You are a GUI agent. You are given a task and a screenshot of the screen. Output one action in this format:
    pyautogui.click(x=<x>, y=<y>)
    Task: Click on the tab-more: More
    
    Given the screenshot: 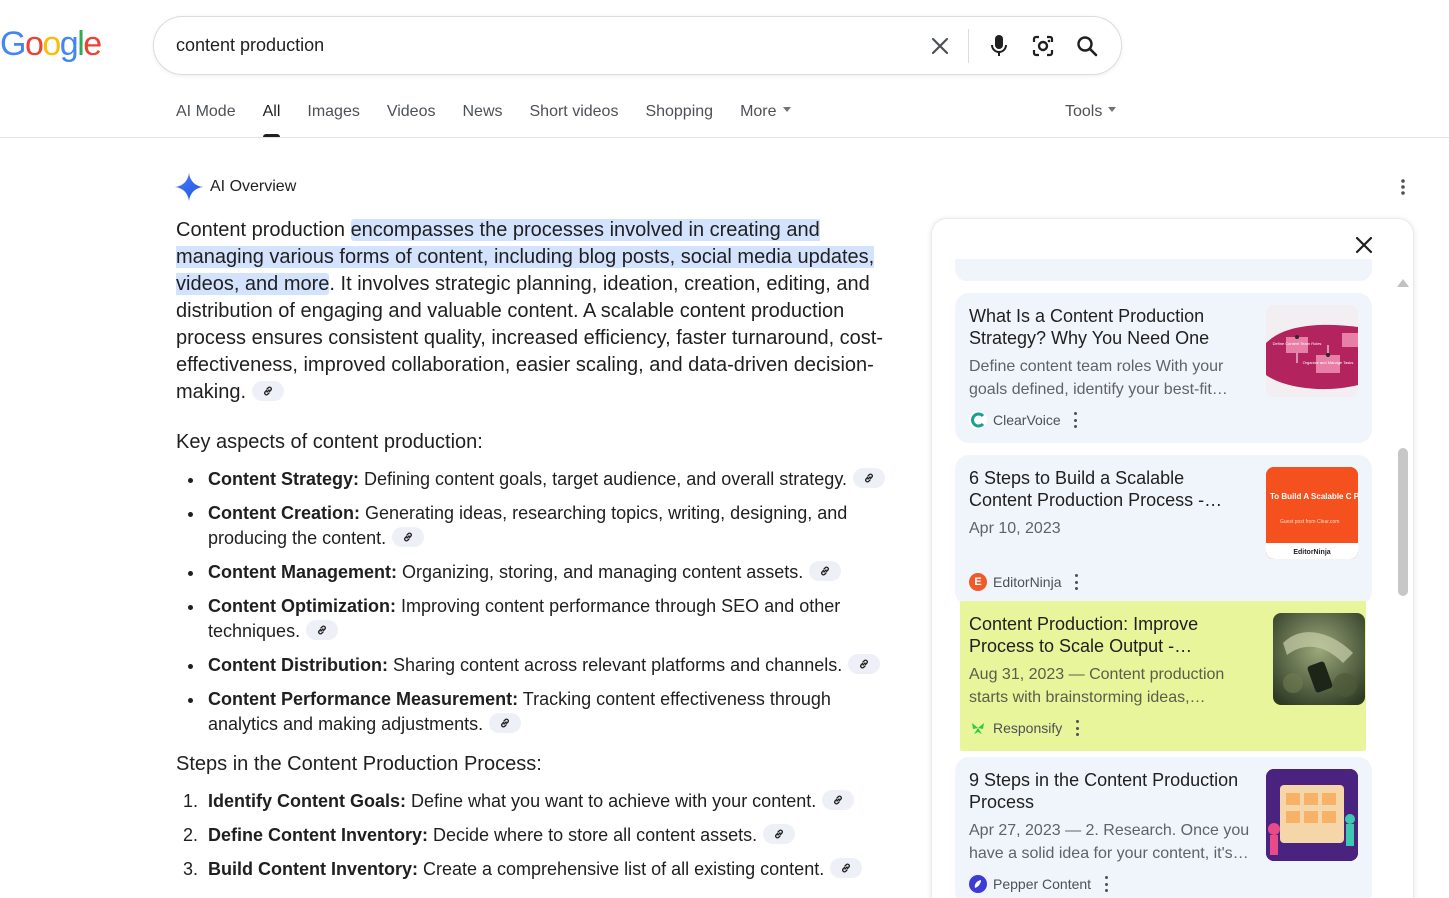 What is the action you would take?
    pyautogui.click(x=765, y=118)
    